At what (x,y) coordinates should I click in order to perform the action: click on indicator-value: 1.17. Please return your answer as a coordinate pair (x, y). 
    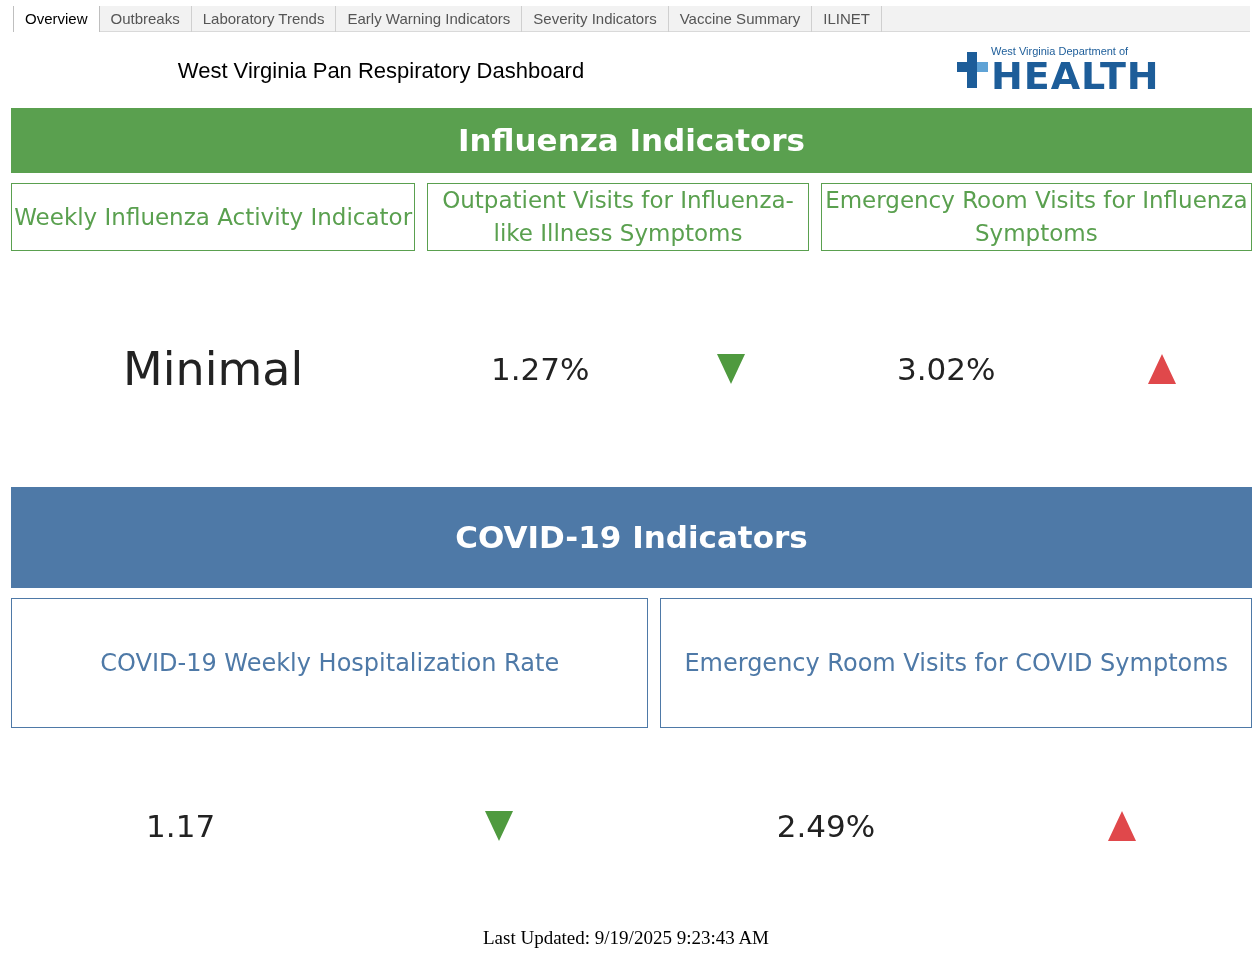
    Looking at the image, I should click on (181, 826).